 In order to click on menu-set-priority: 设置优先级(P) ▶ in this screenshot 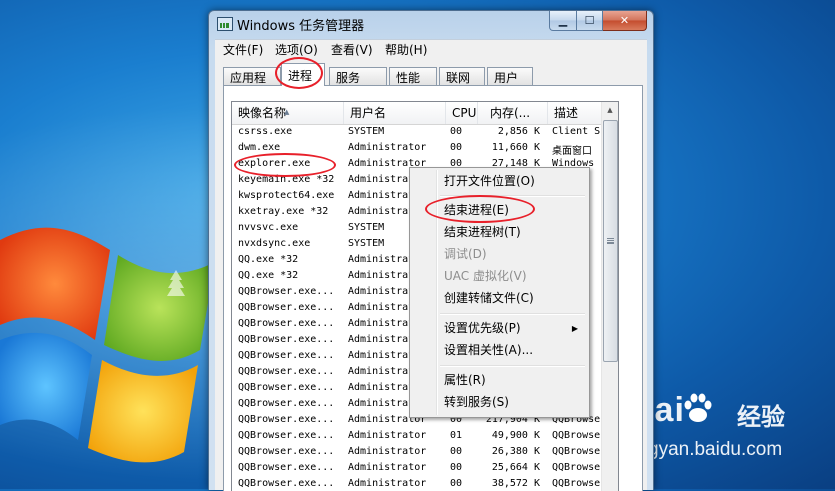, I will do `click(499, 328)`.